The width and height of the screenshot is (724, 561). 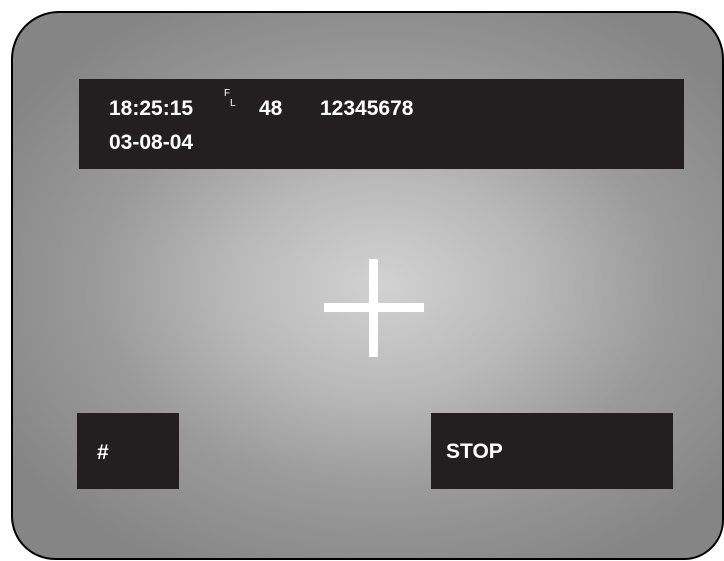 What do you see at coordinates (151, 142) in the screenshot?
I see `date-display: 03-08-04` at bounding box center [151, 142].